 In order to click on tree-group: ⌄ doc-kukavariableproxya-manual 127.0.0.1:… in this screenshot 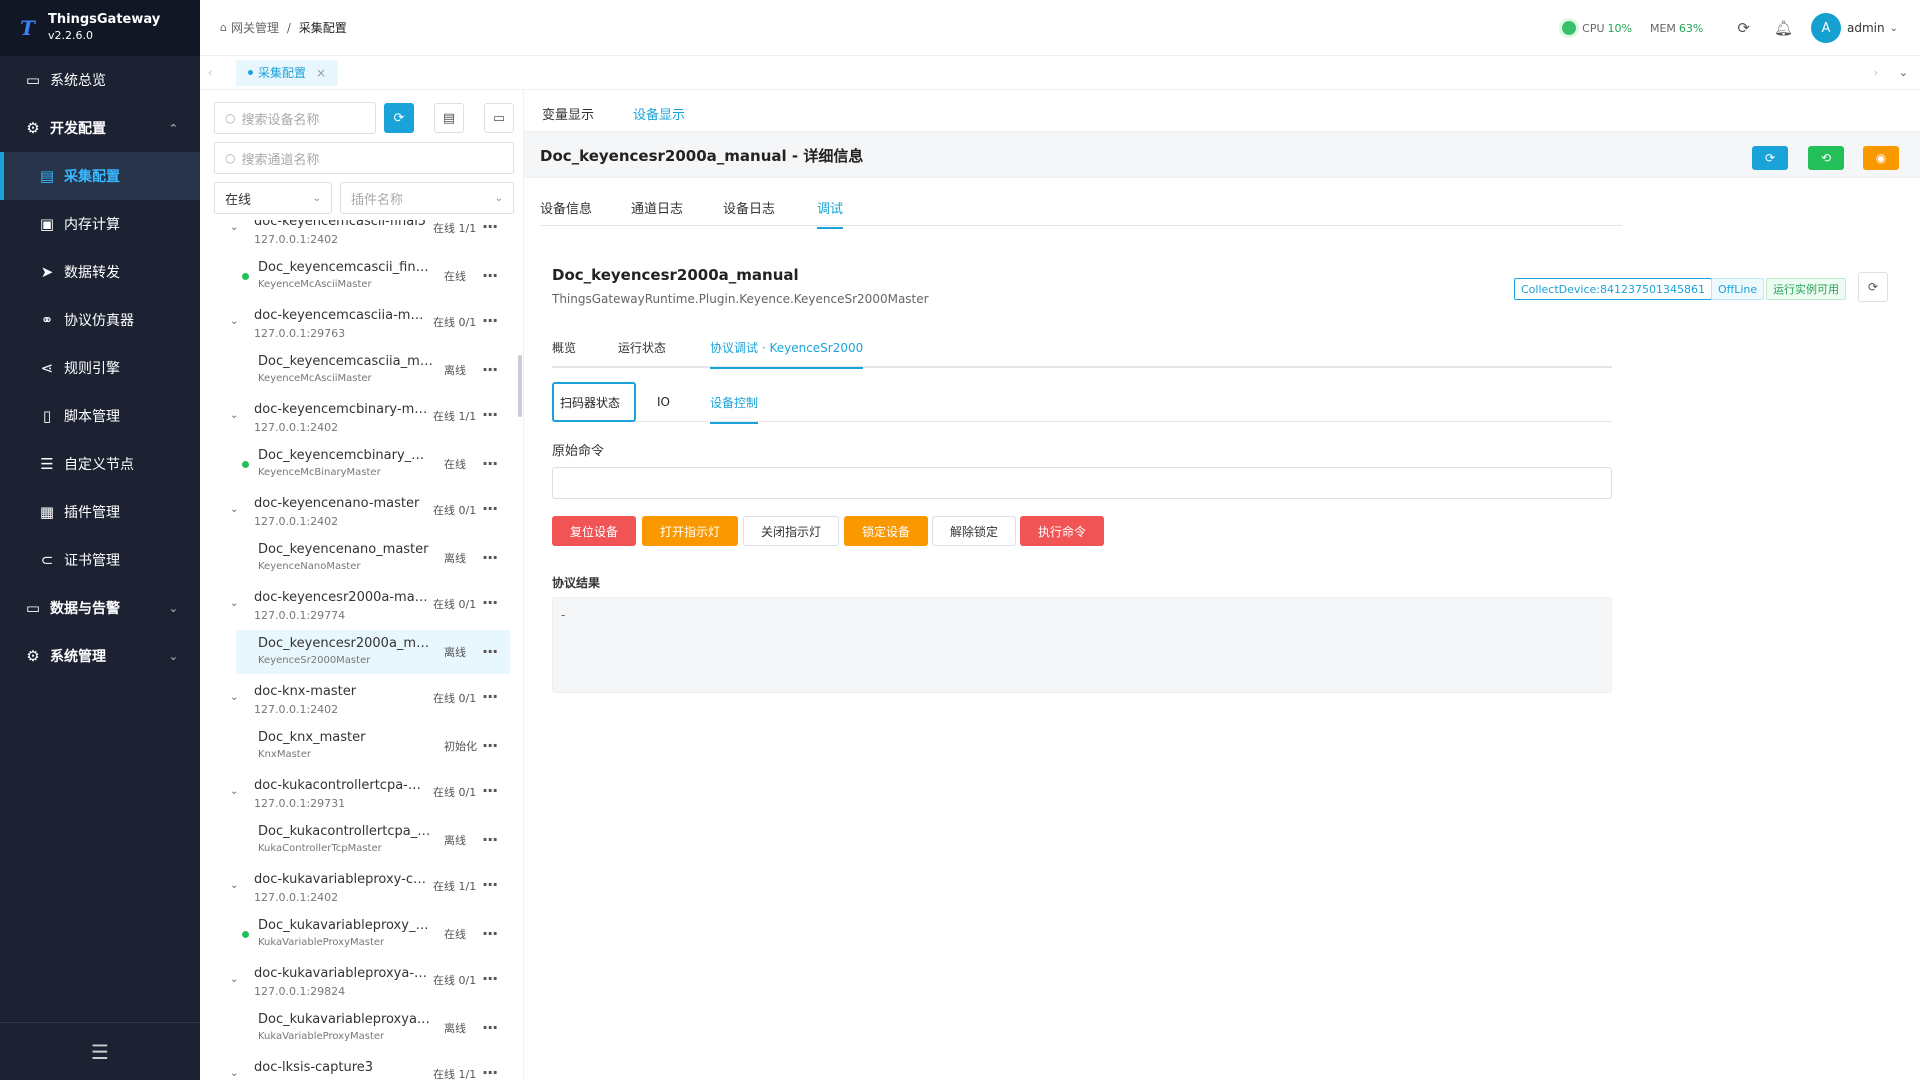, I will do `click(357, 986)`.